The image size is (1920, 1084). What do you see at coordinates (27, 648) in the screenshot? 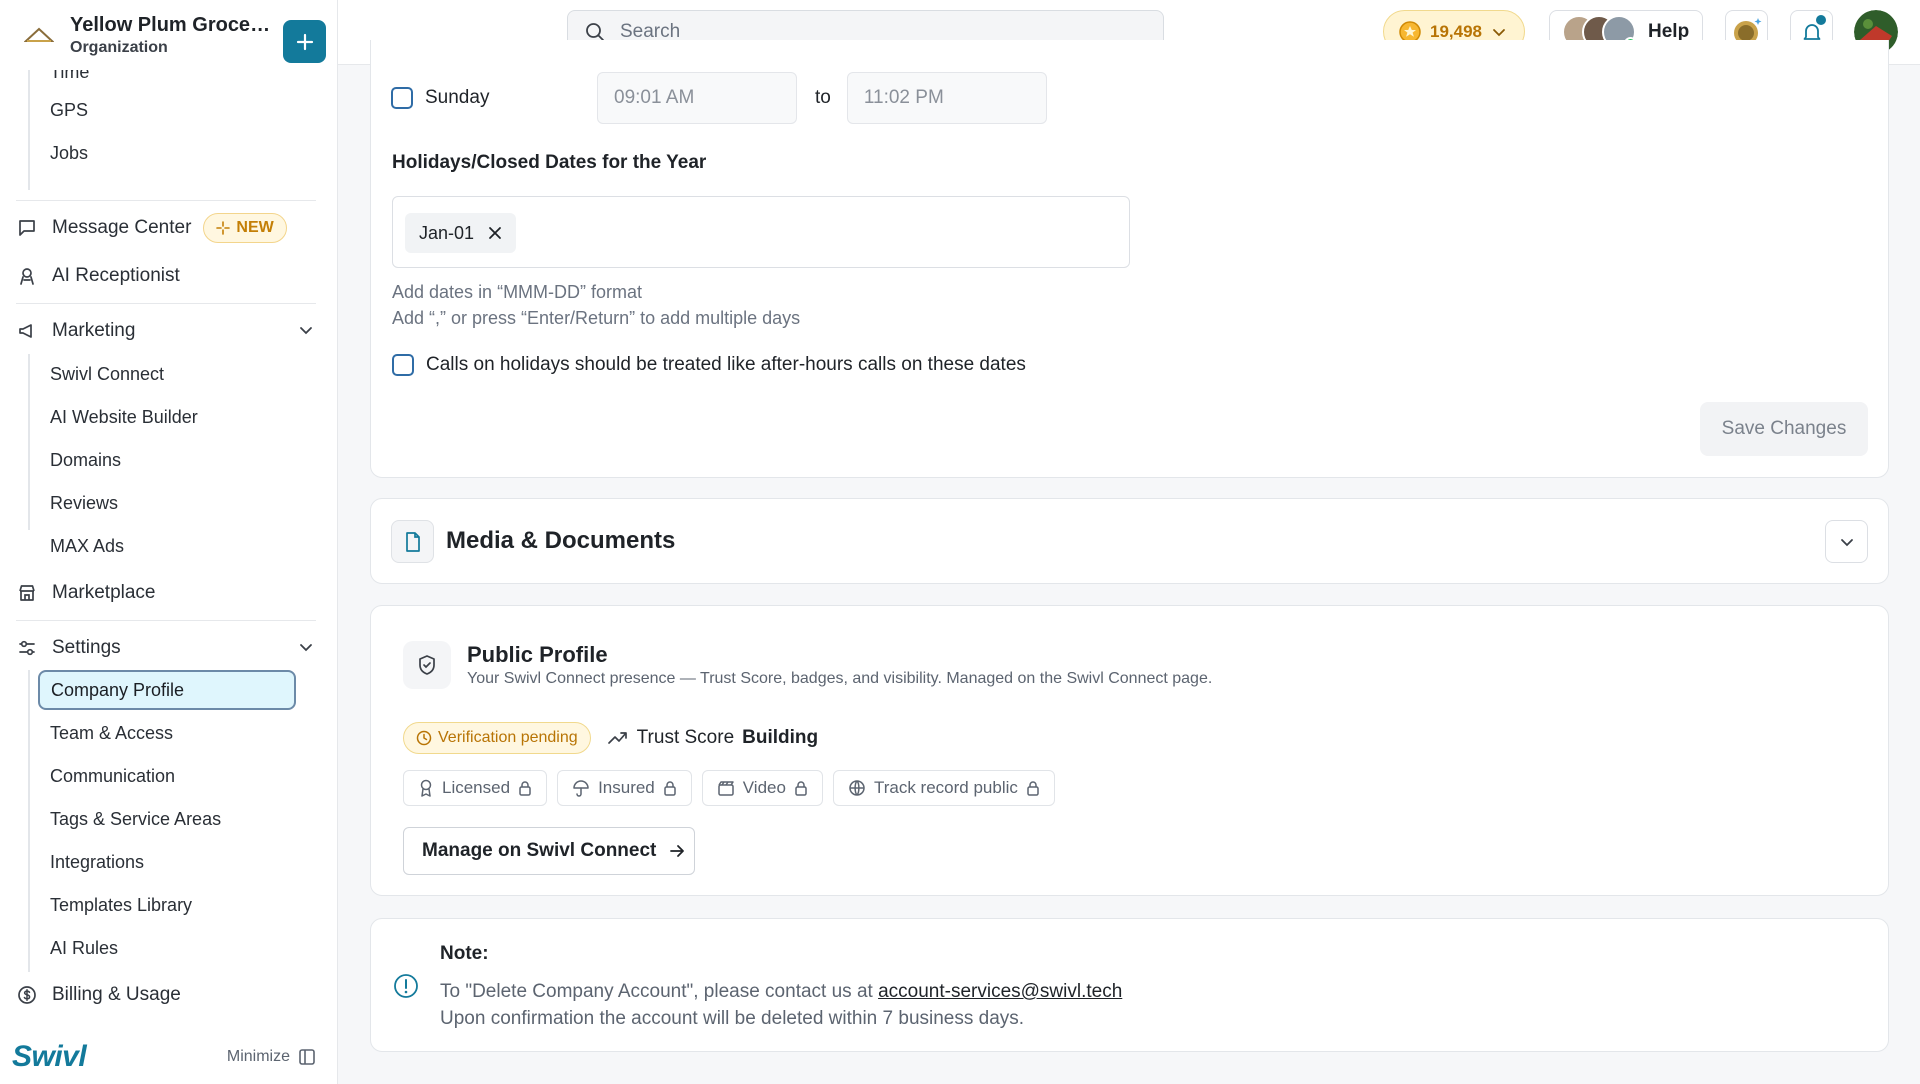
I see `sliders-icon` at bounding box center [27, 648].